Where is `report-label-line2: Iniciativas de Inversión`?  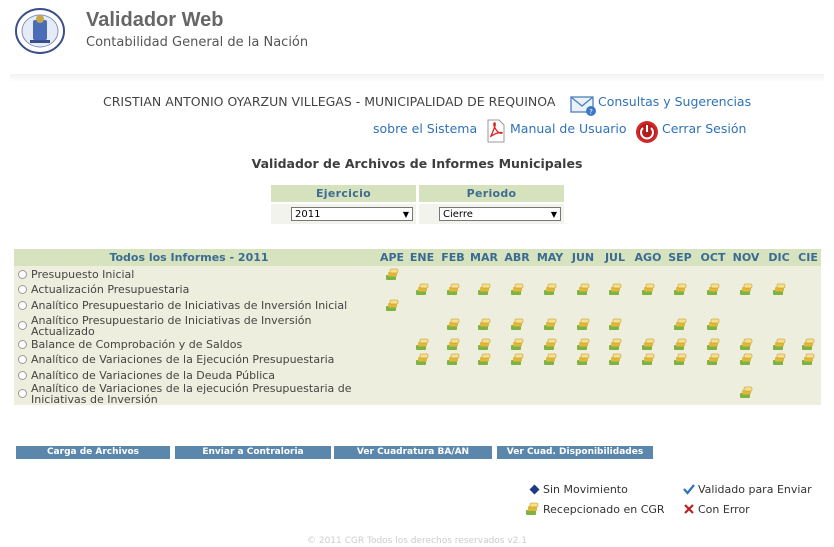
report-label-line2: Iniciativas de Inversión is located at coordinates (94, 399).